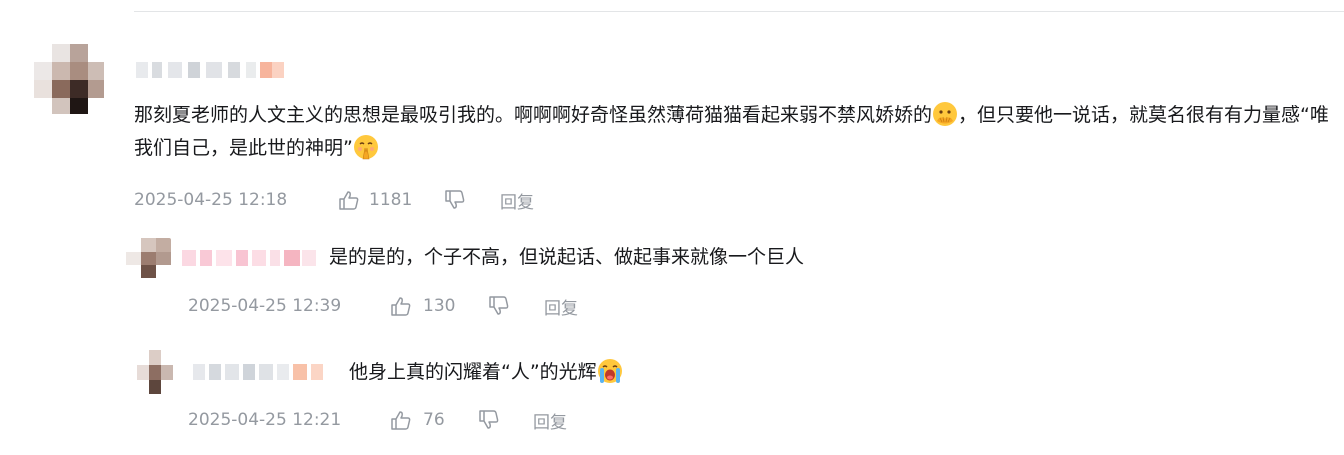 The height and width of the screenshot is (455, 1344). Describe the element at coordinates (434, 420) in the screenshot. I see `reply-like-count: 76` at that location.